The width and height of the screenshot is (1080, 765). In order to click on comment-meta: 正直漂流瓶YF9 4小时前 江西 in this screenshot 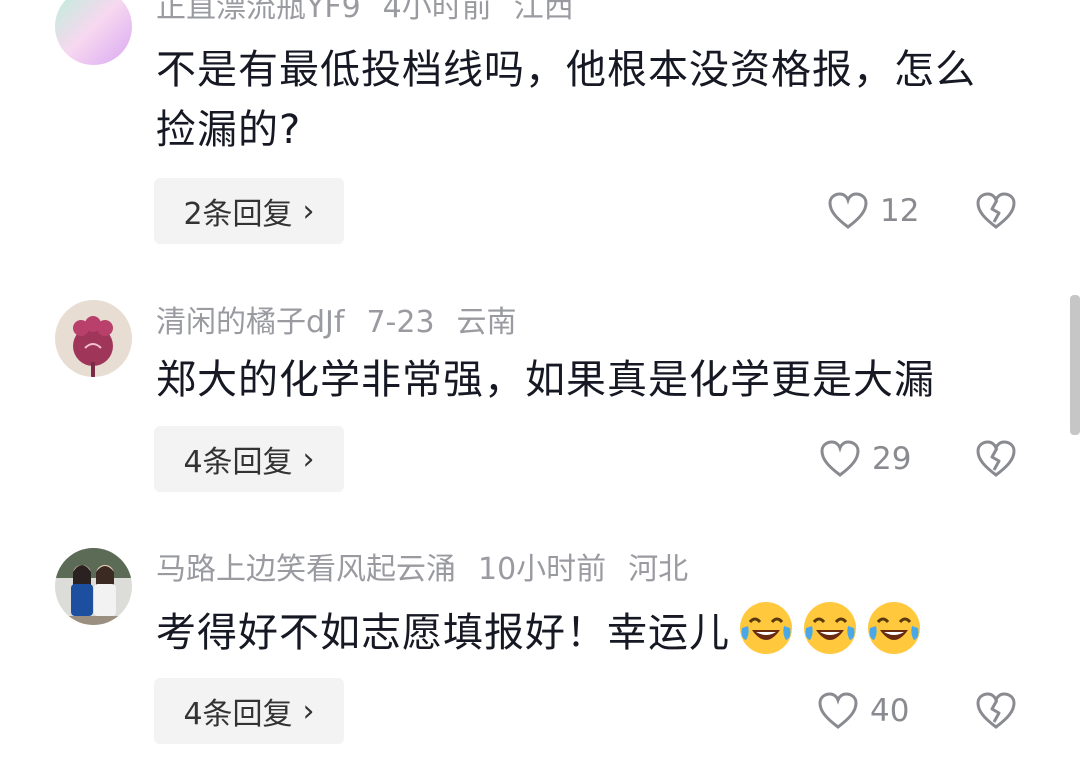, I will do `click(376, 13)`.